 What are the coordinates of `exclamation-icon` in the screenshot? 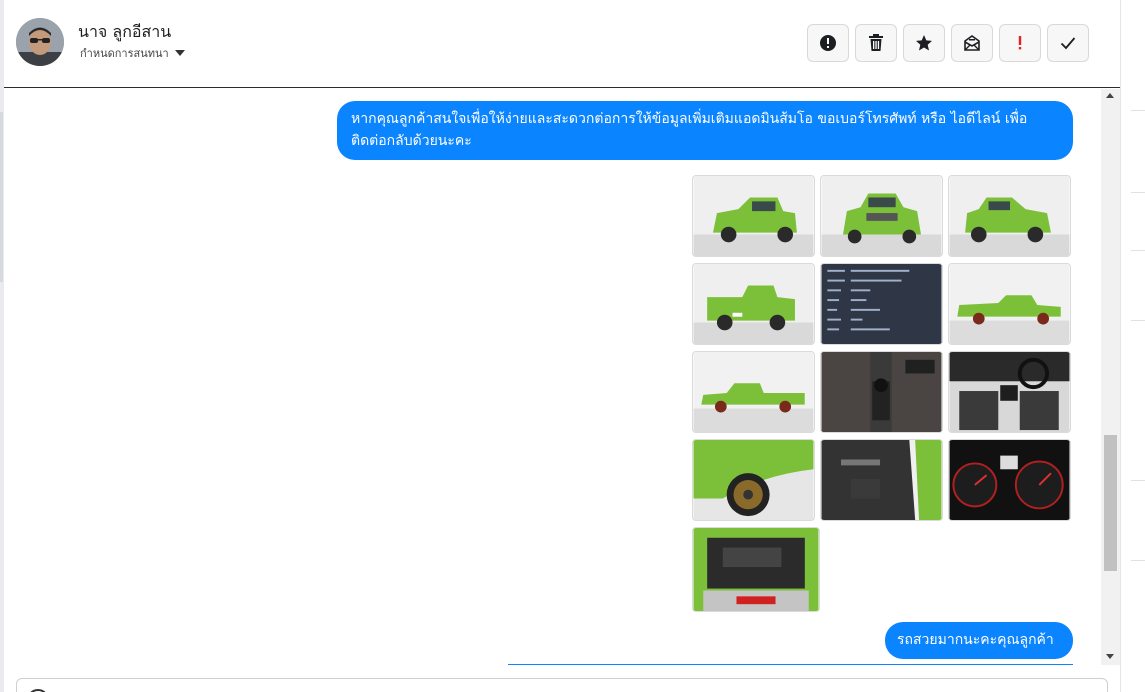 It's located at (1020, 43).